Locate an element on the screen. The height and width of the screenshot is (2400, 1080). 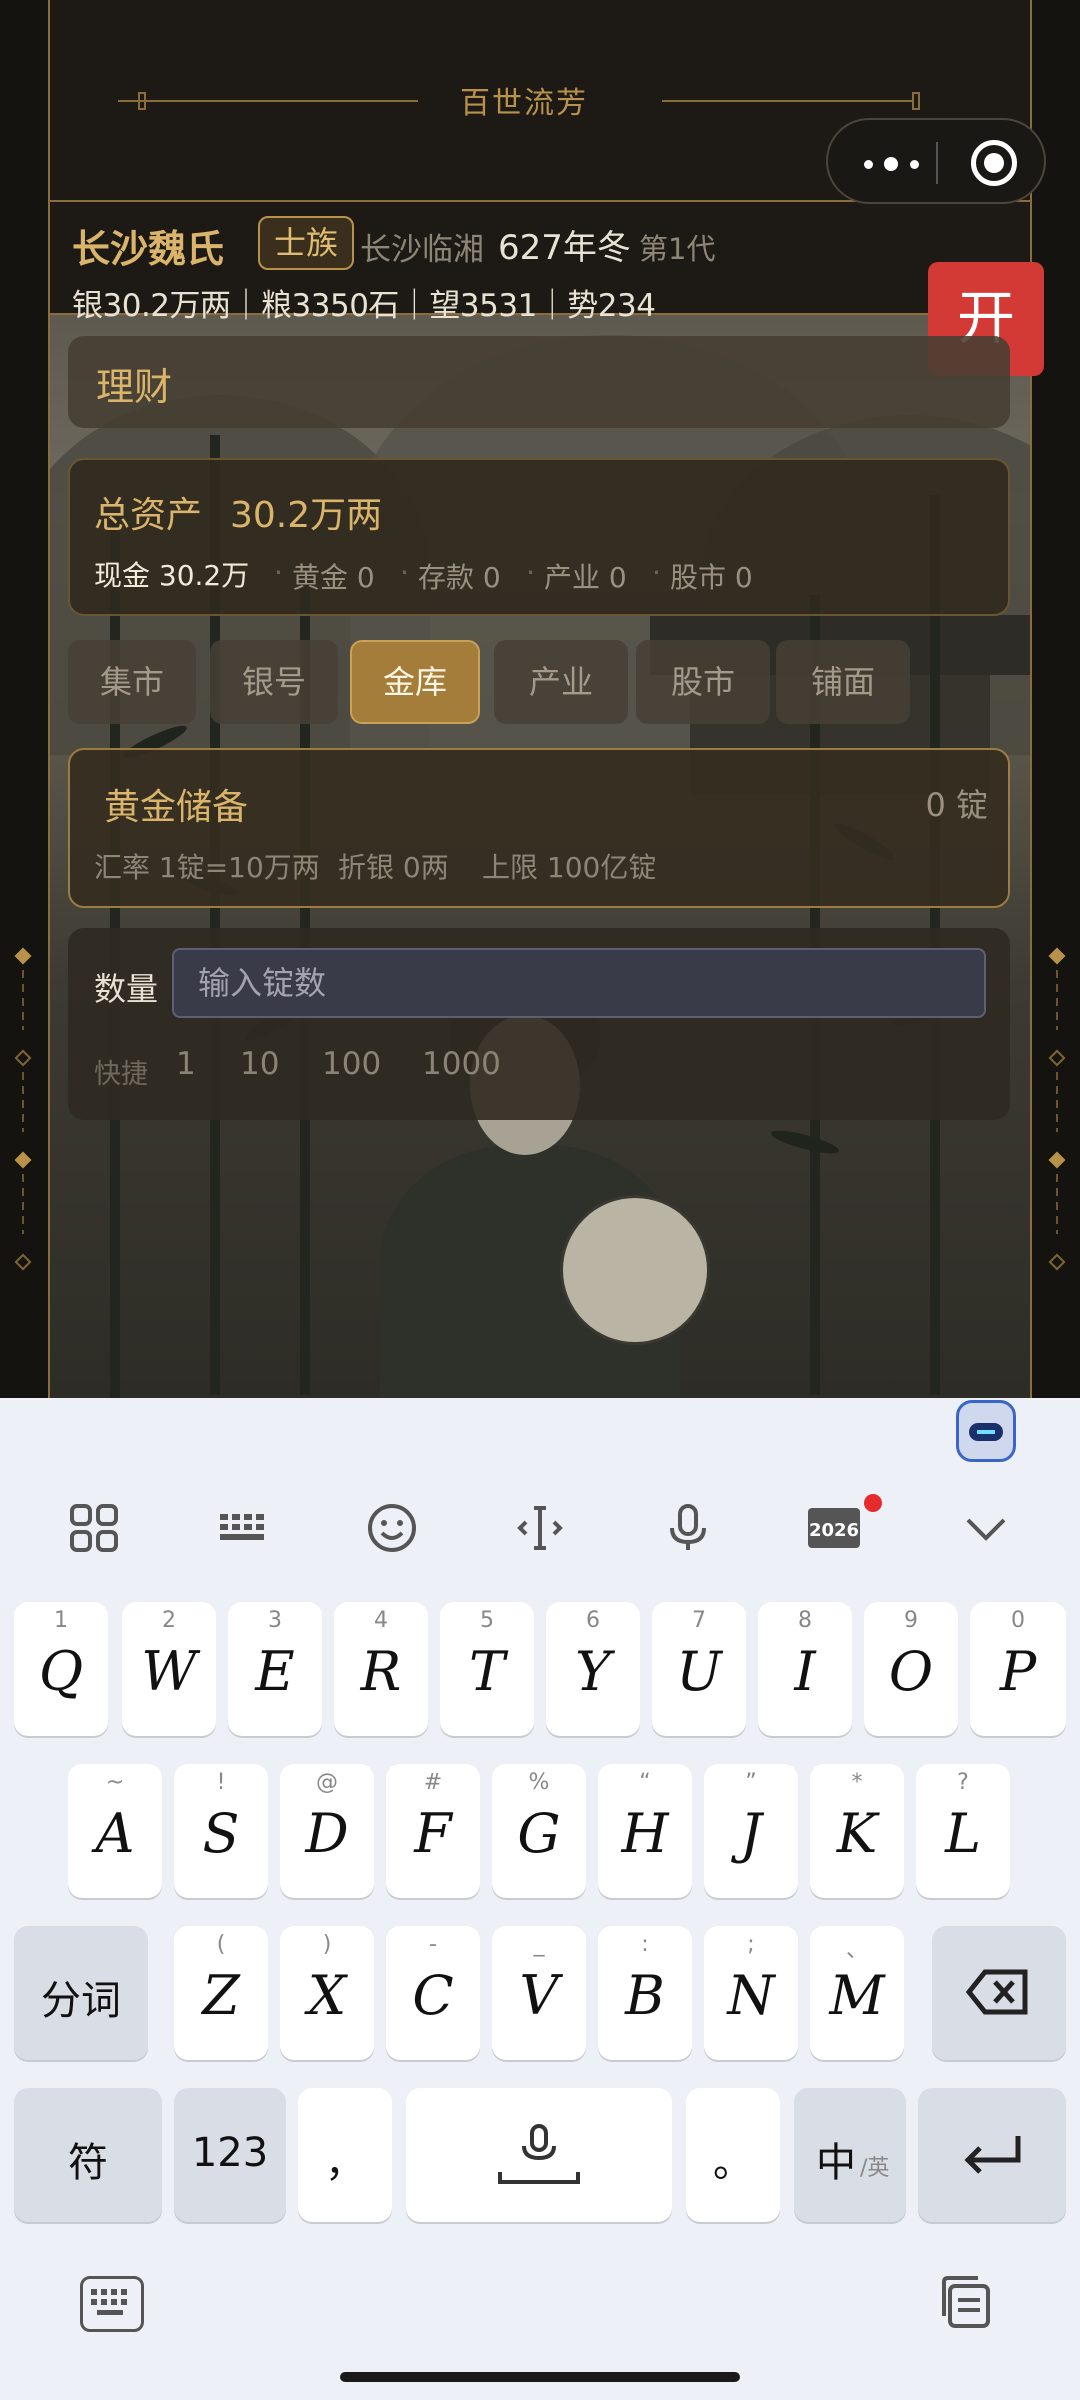
subtab-market: 集市 is located at coordinates (132, 682).